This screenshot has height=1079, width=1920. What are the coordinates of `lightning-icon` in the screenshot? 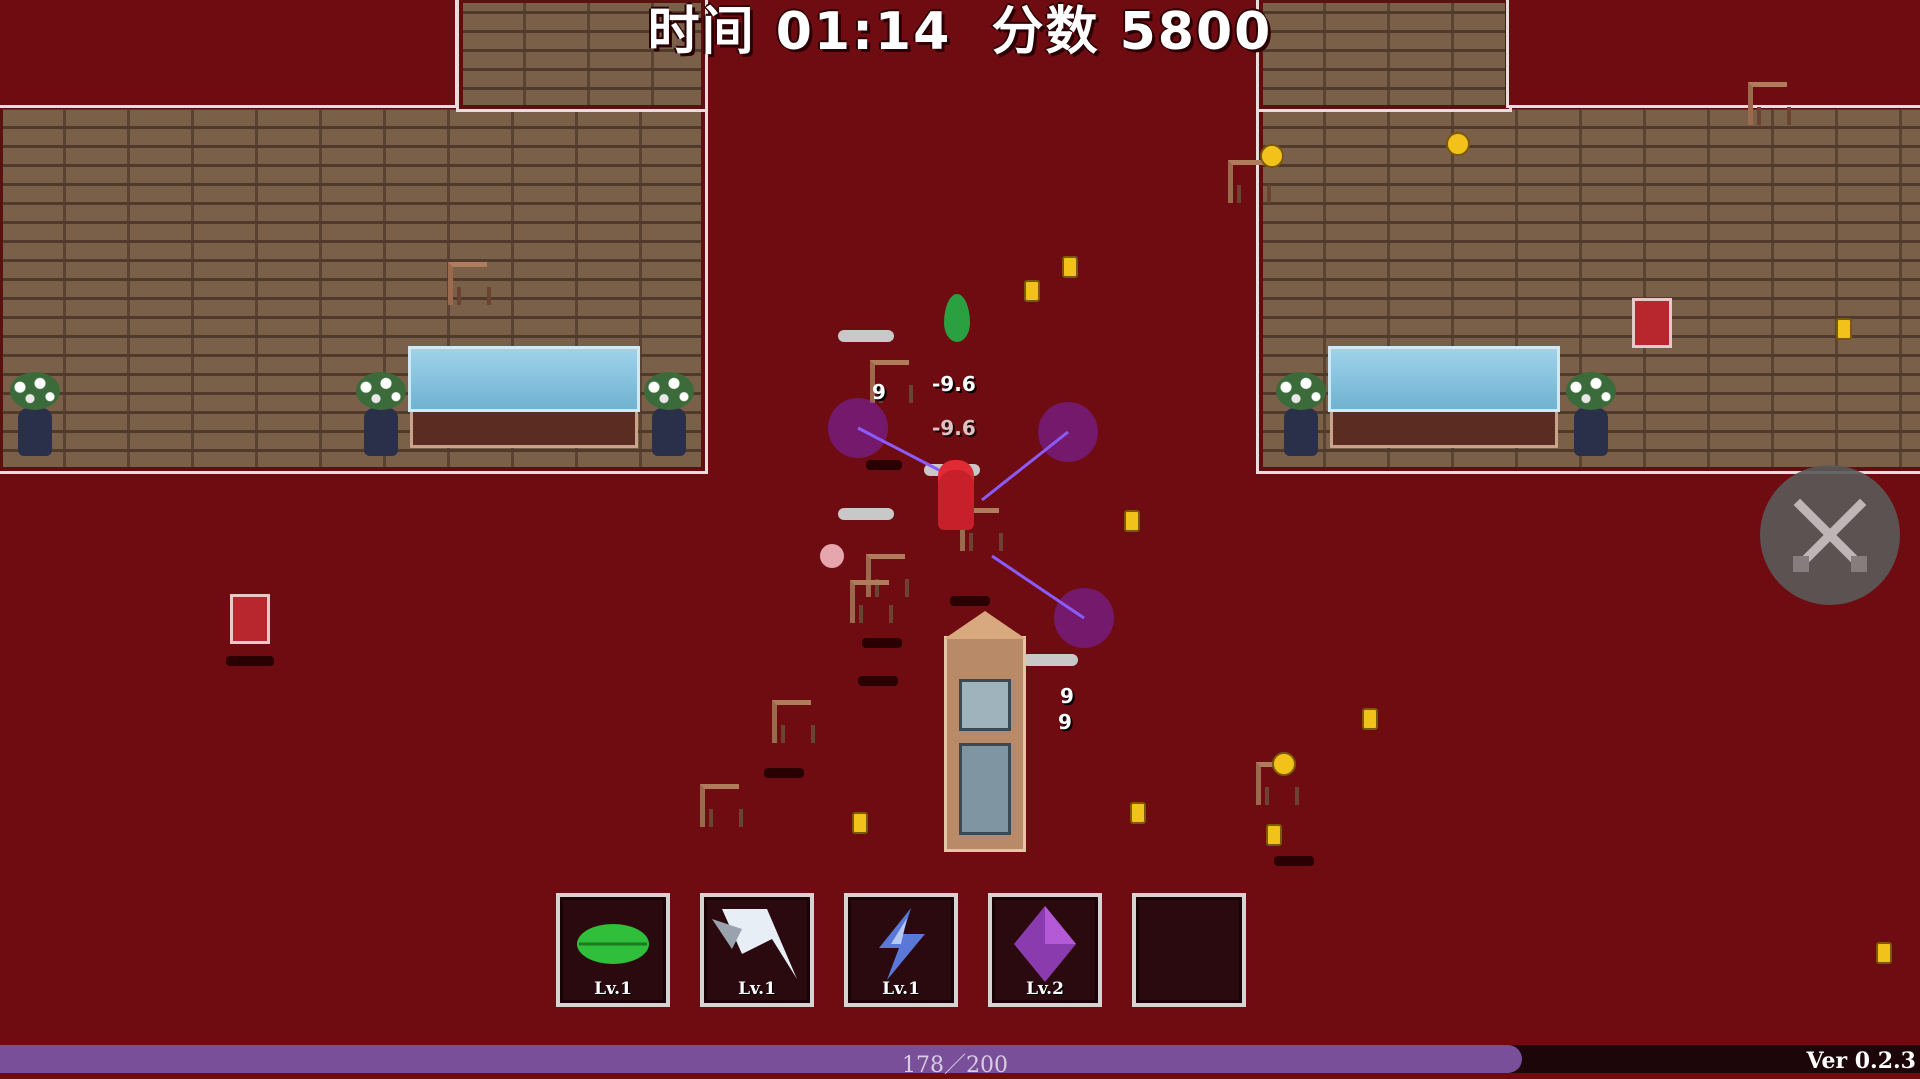 It's located at (902, 943).